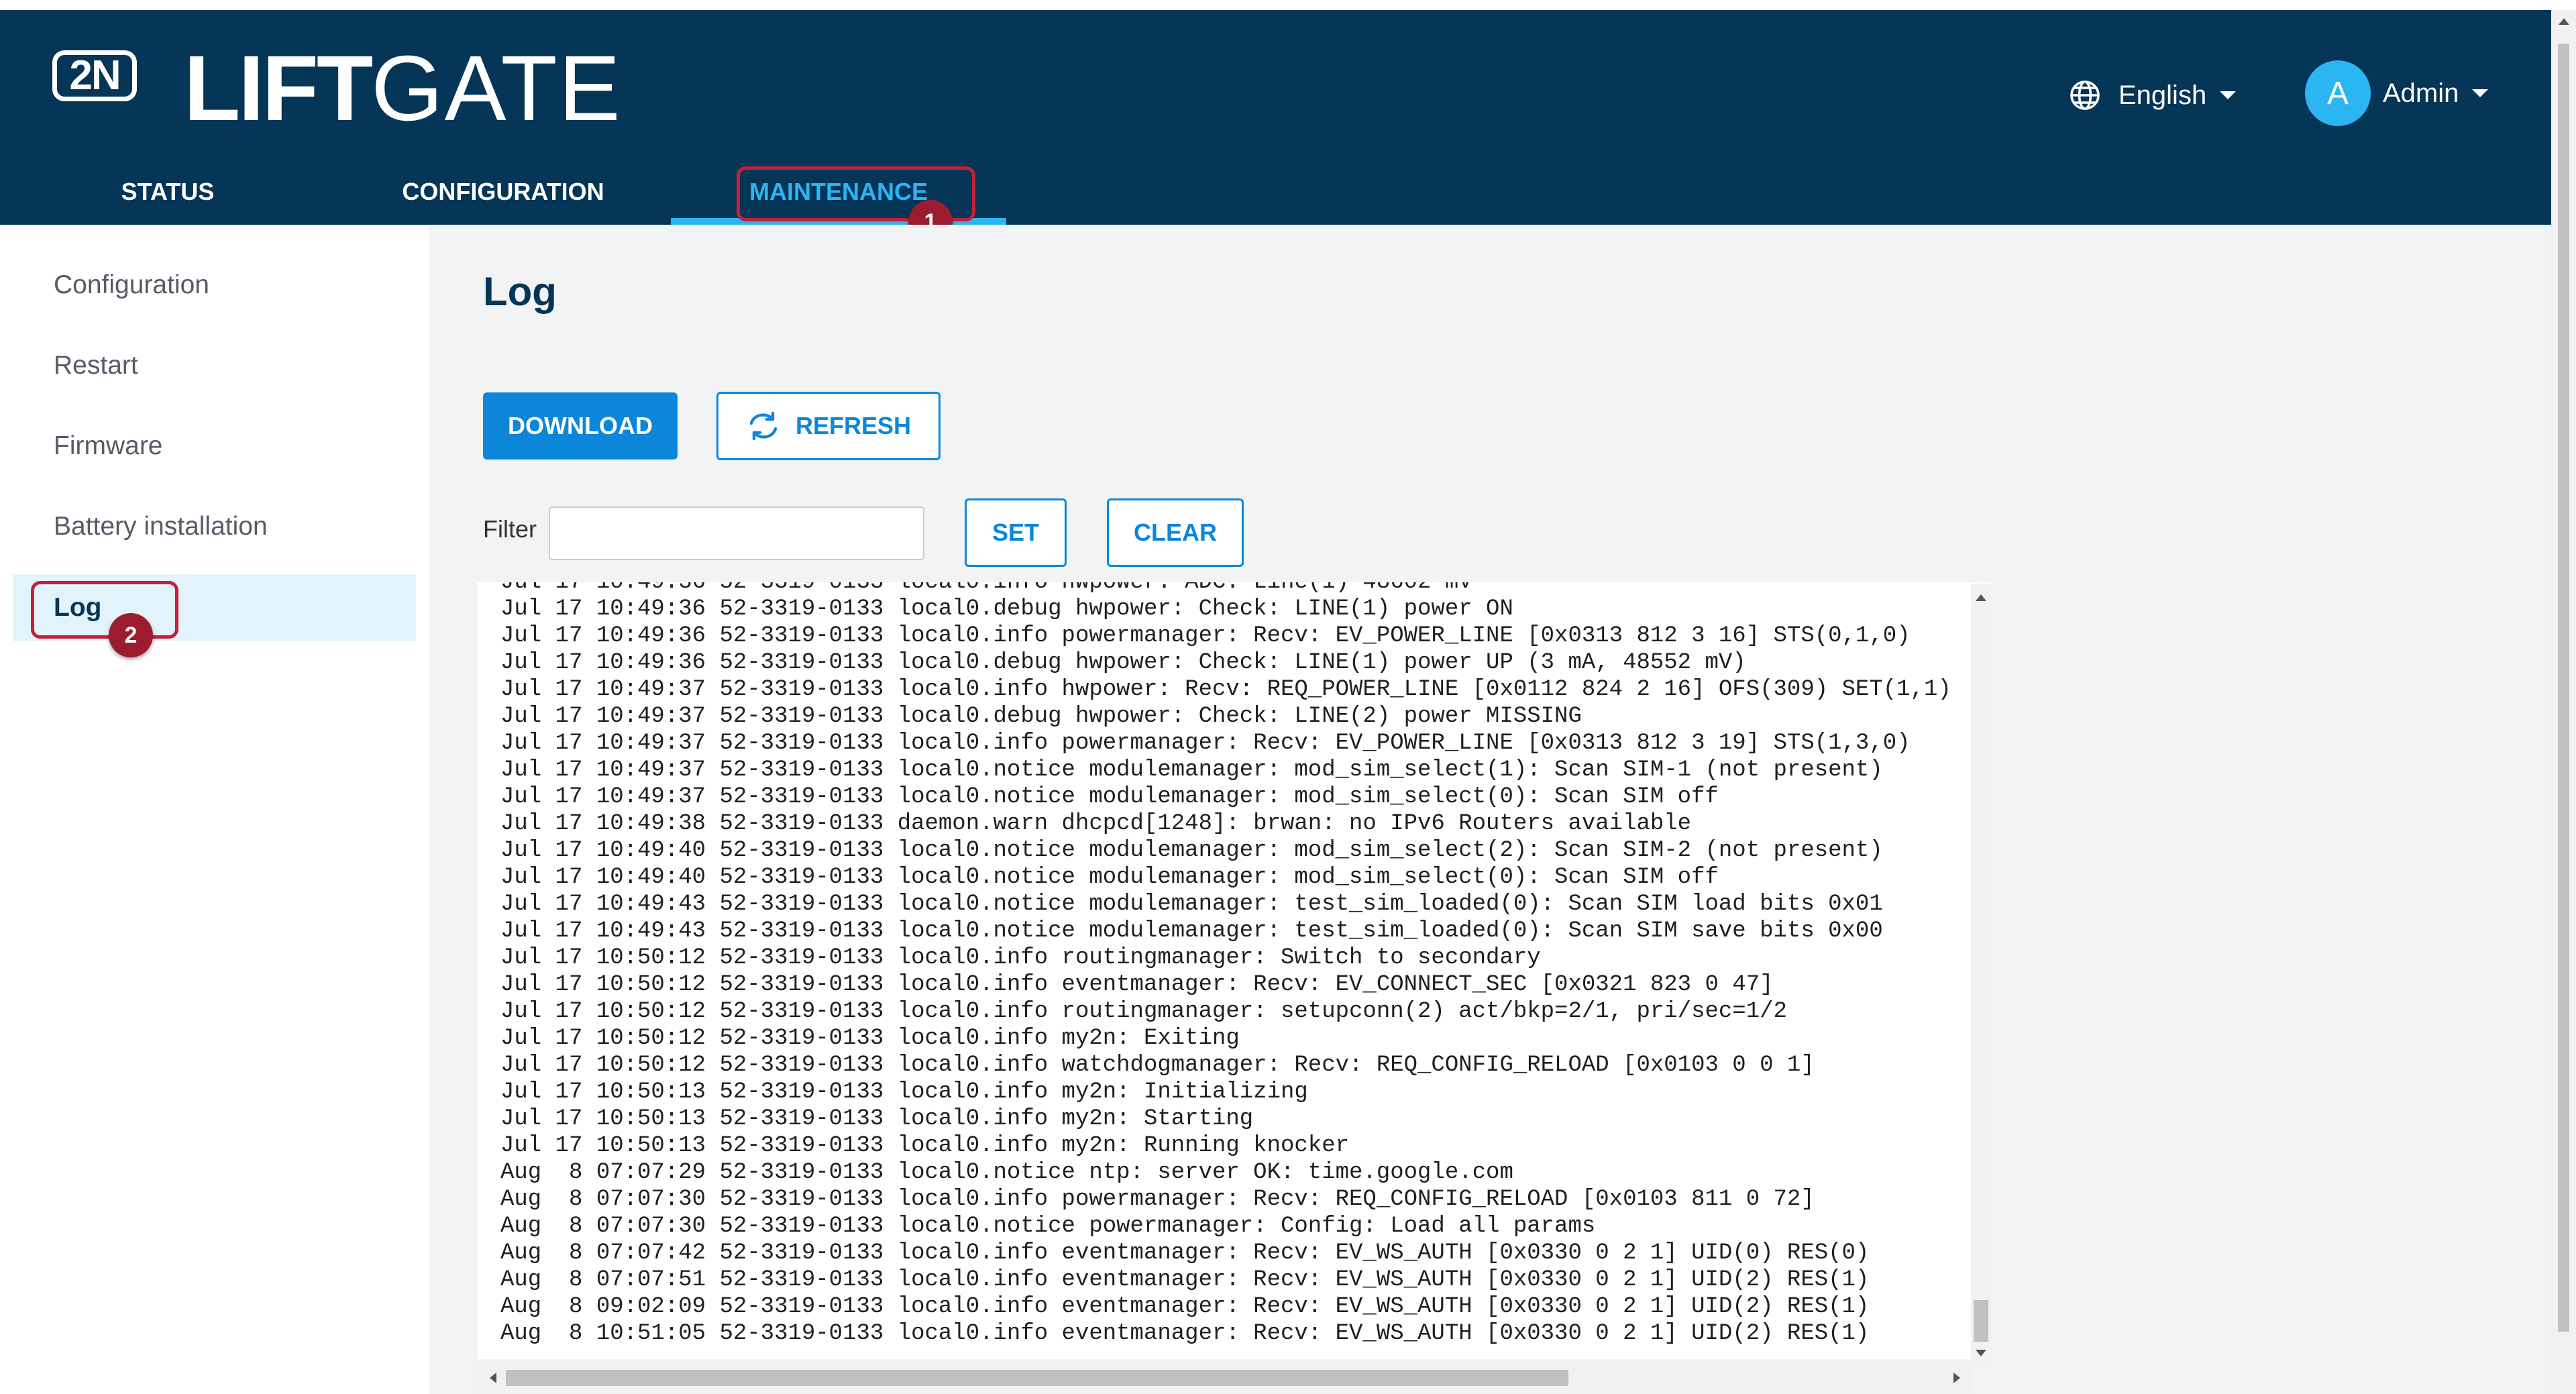 The width and height of the screenshot is (2576, 1394). I want to click on refresh-button: REFRESH, so click(828, 426).